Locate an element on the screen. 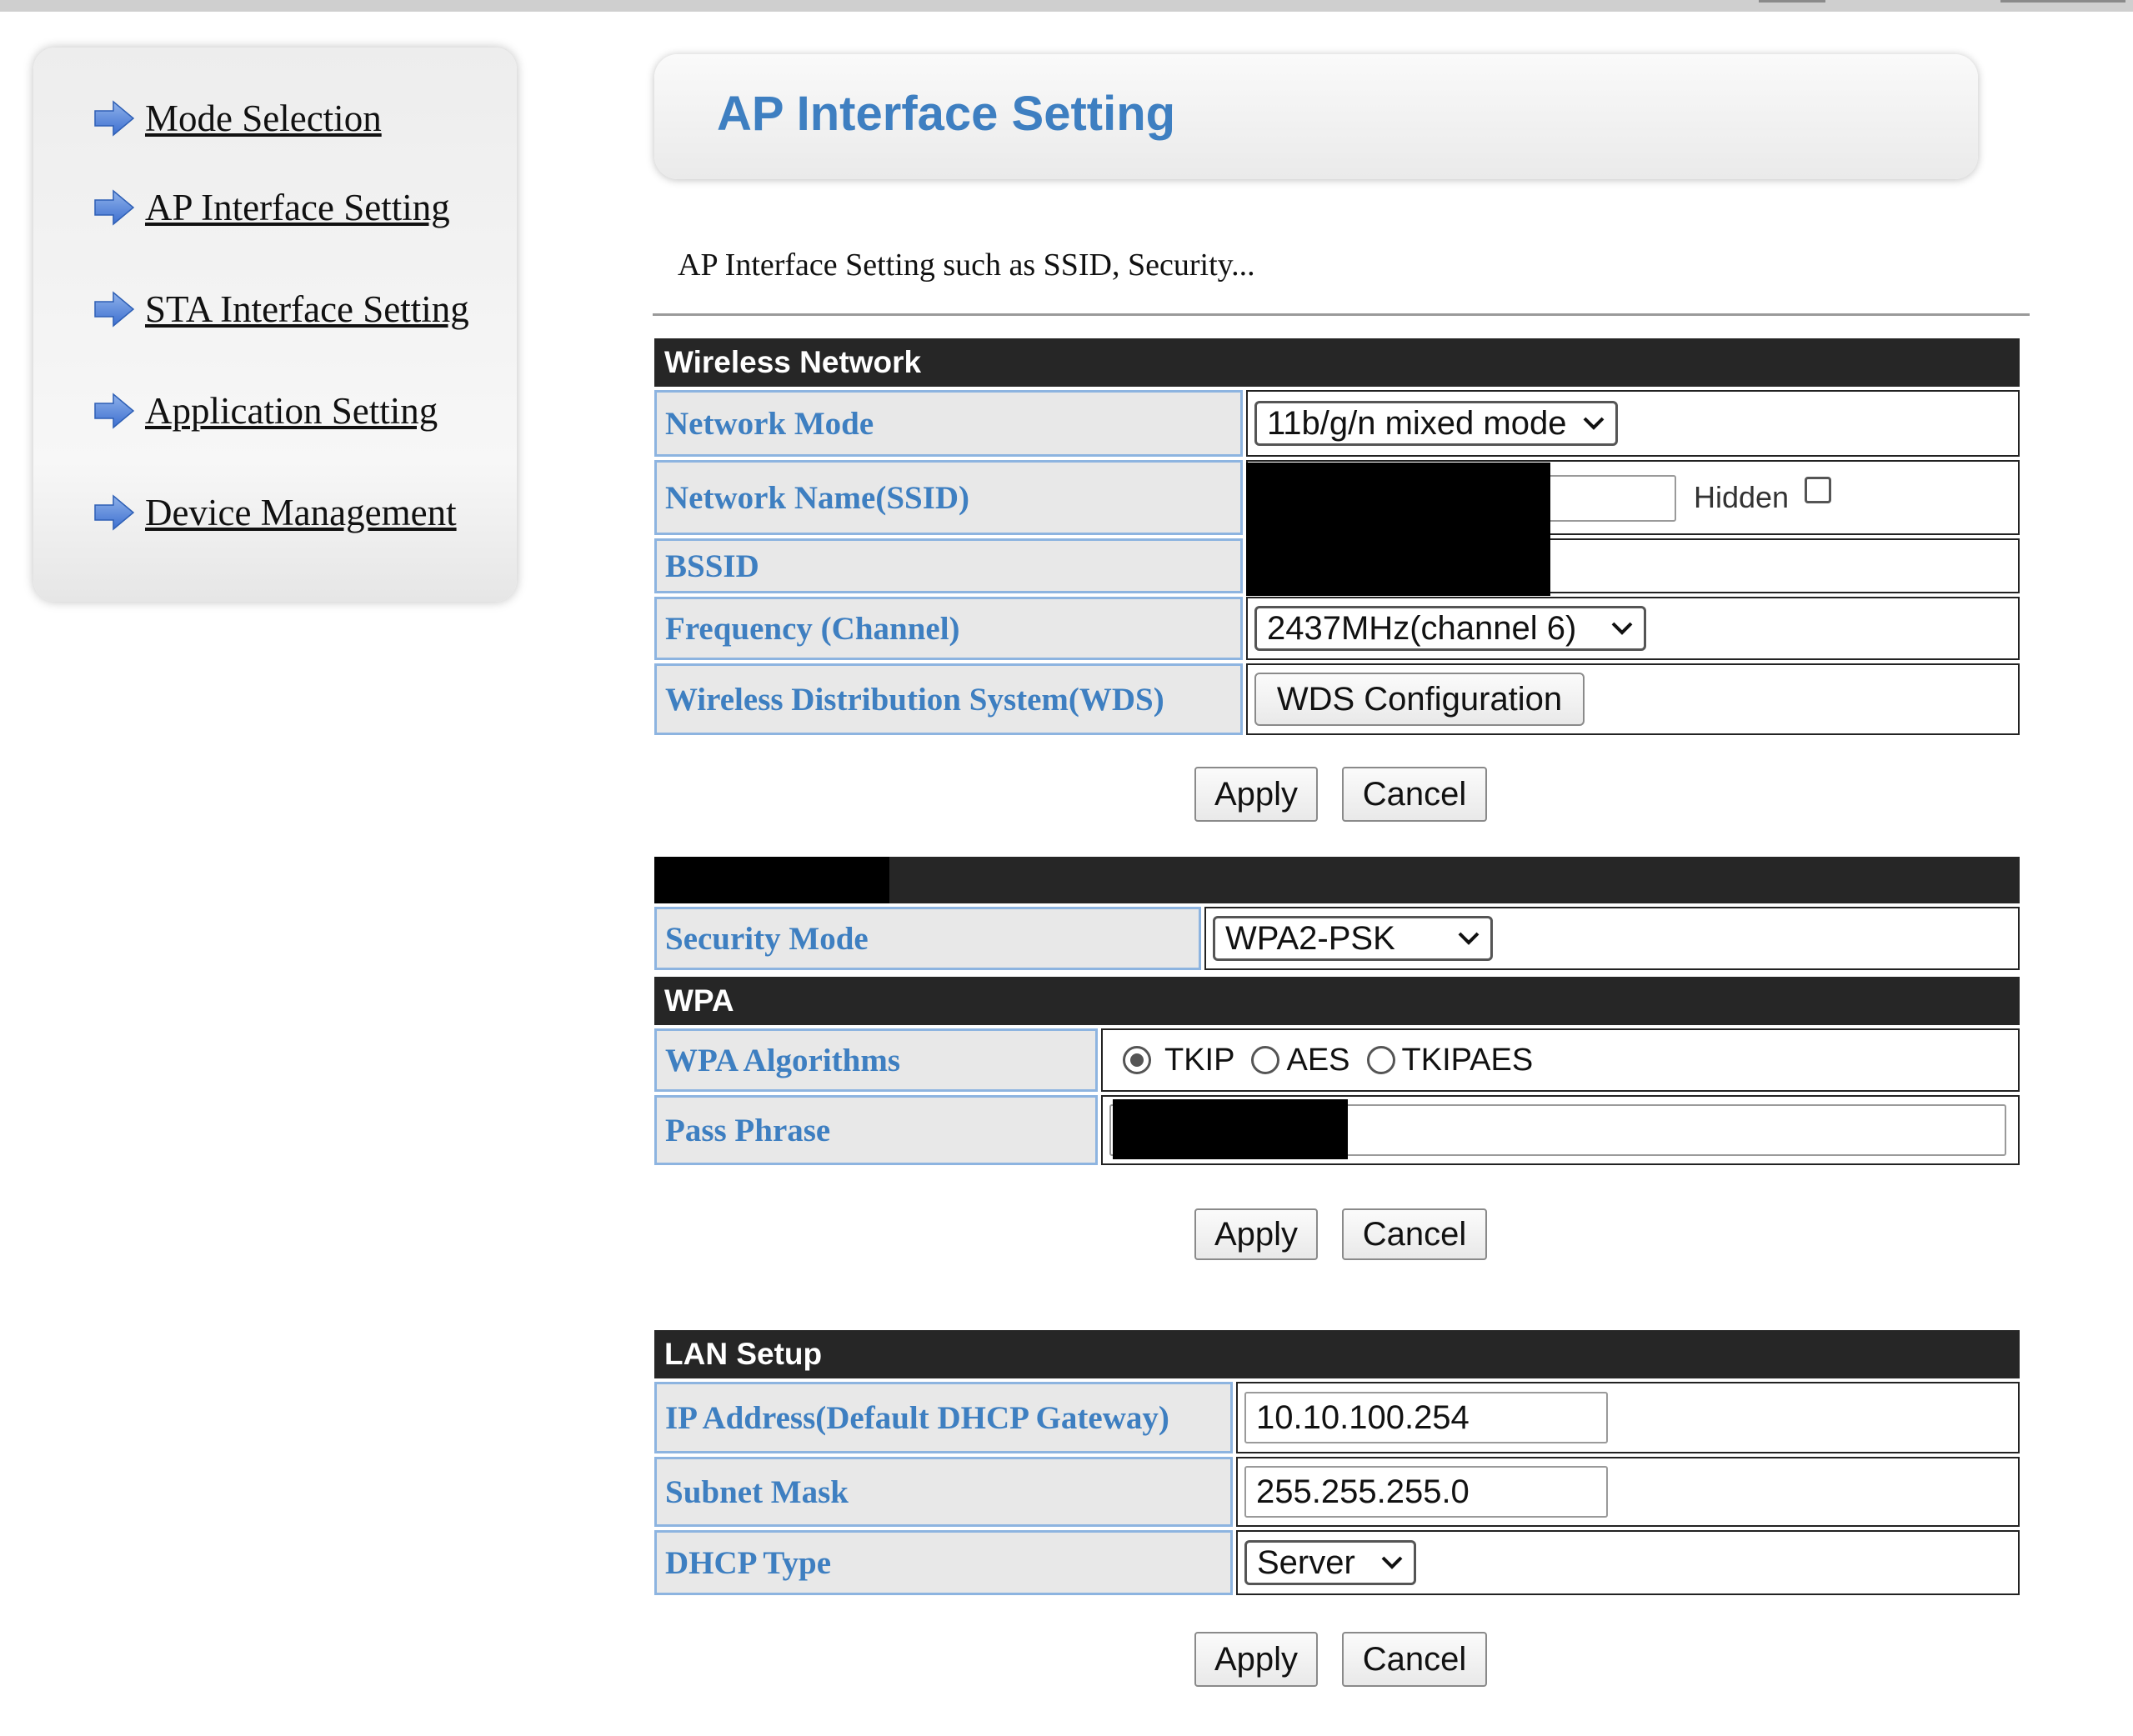  wpa-algorithms-row: WPA Algorithms TKIP AES TKIPAES is located at coordinates (1337, 1060).